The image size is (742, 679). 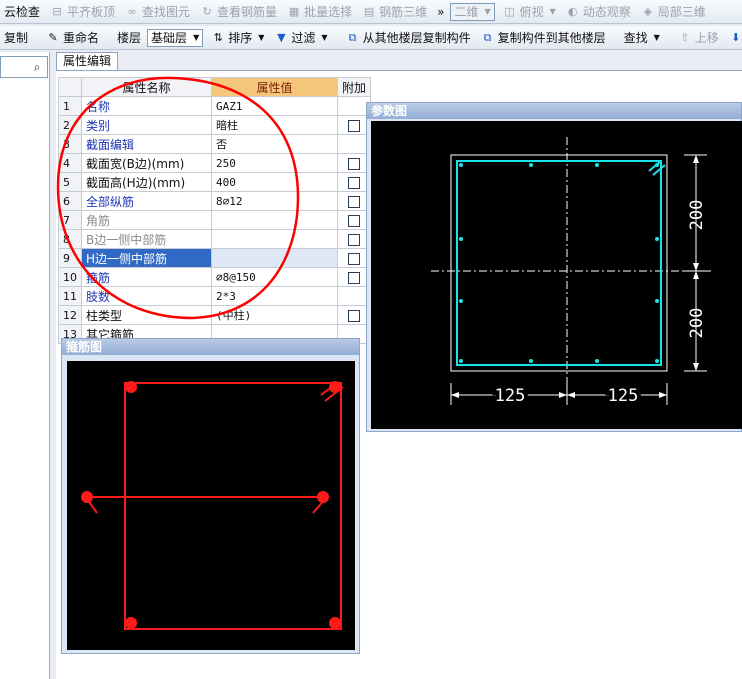 I want to click on property-value-cell: 暗柱, so click(x=274, y=125).